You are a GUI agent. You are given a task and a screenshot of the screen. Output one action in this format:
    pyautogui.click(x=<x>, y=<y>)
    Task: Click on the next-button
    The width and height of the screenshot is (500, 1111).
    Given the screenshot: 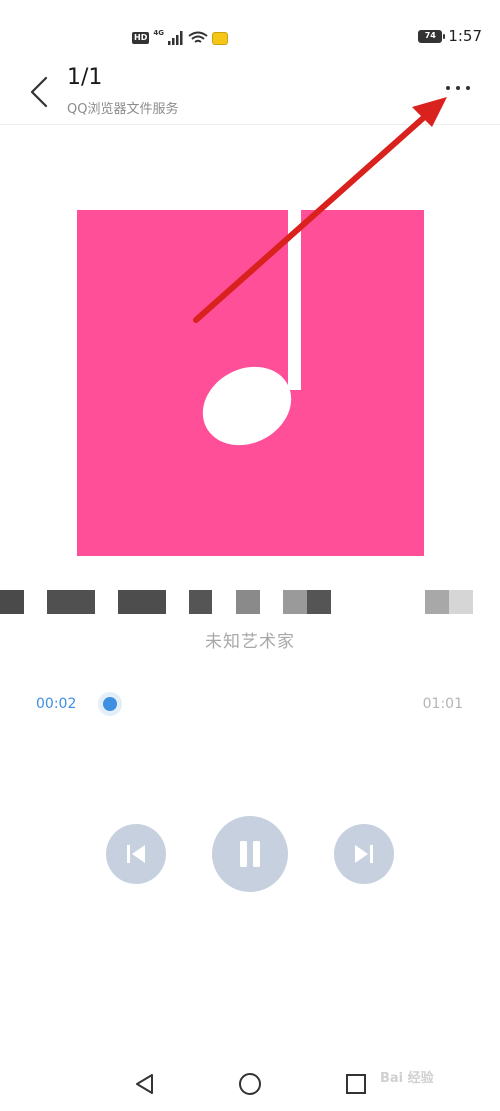 What is the action you would take?
    pyautogui.click(x=364, y=854)
    